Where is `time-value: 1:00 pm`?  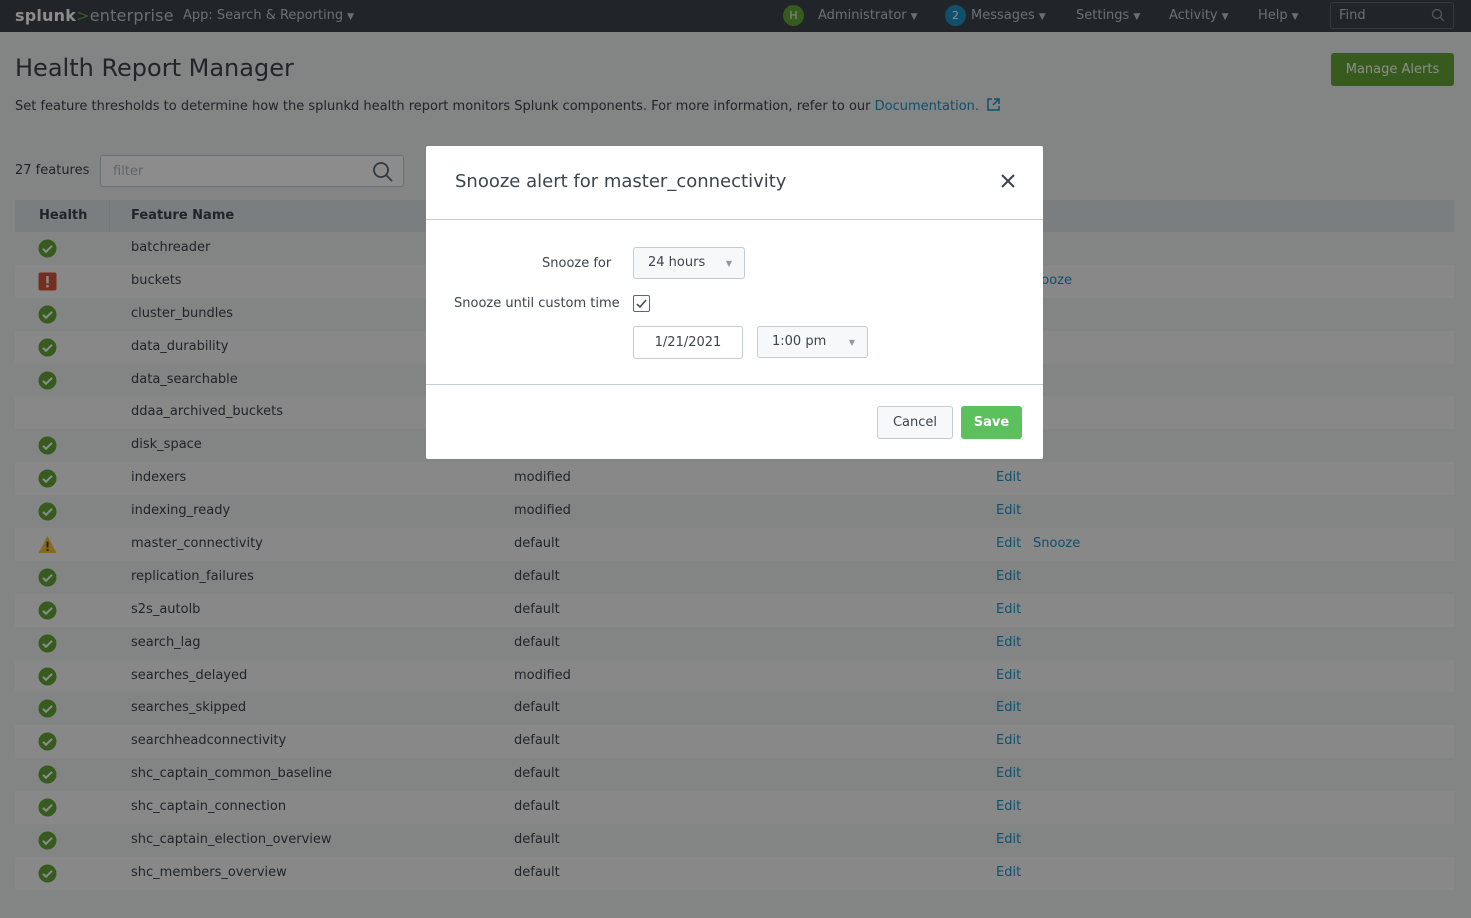
time-value: 1:00 pm is located at coordinates (799, 341).